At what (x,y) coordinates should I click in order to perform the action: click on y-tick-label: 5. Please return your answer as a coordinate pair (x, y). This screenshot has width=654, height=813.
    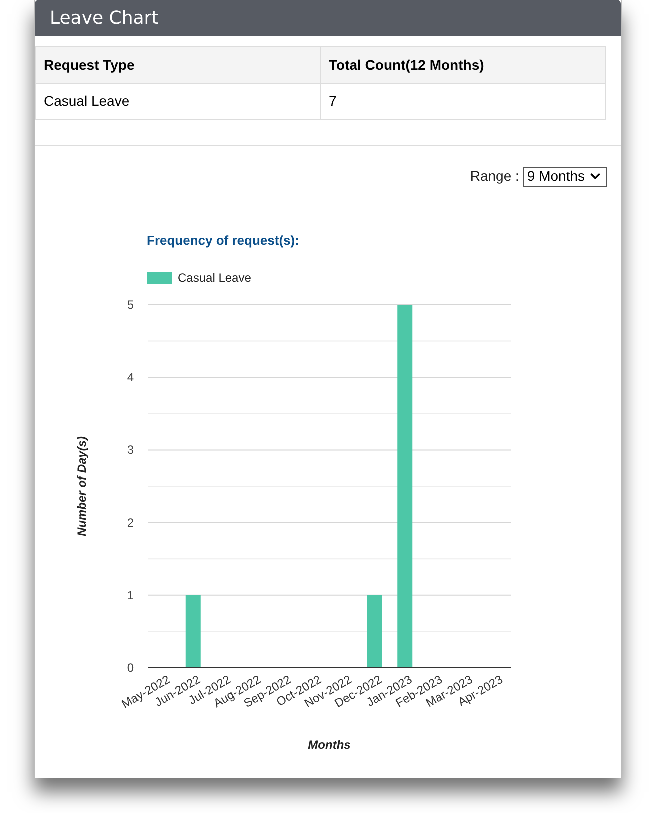
    Looking at the image, I should click on (130, 305).